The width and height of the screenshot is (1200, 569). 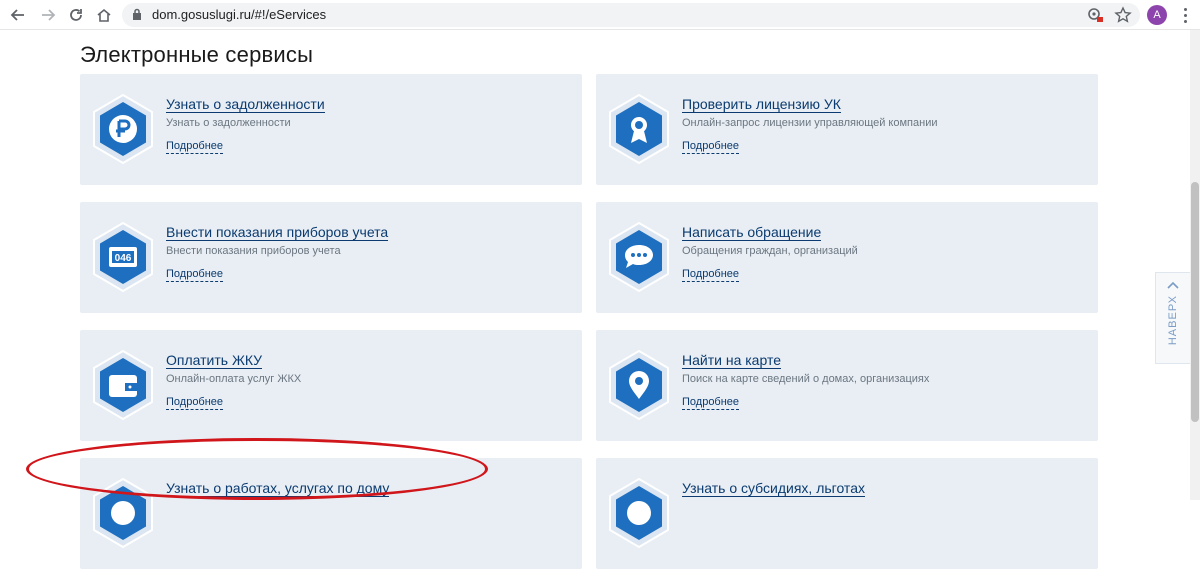 I want to click on lock-icon, so click(x=137, y=17).